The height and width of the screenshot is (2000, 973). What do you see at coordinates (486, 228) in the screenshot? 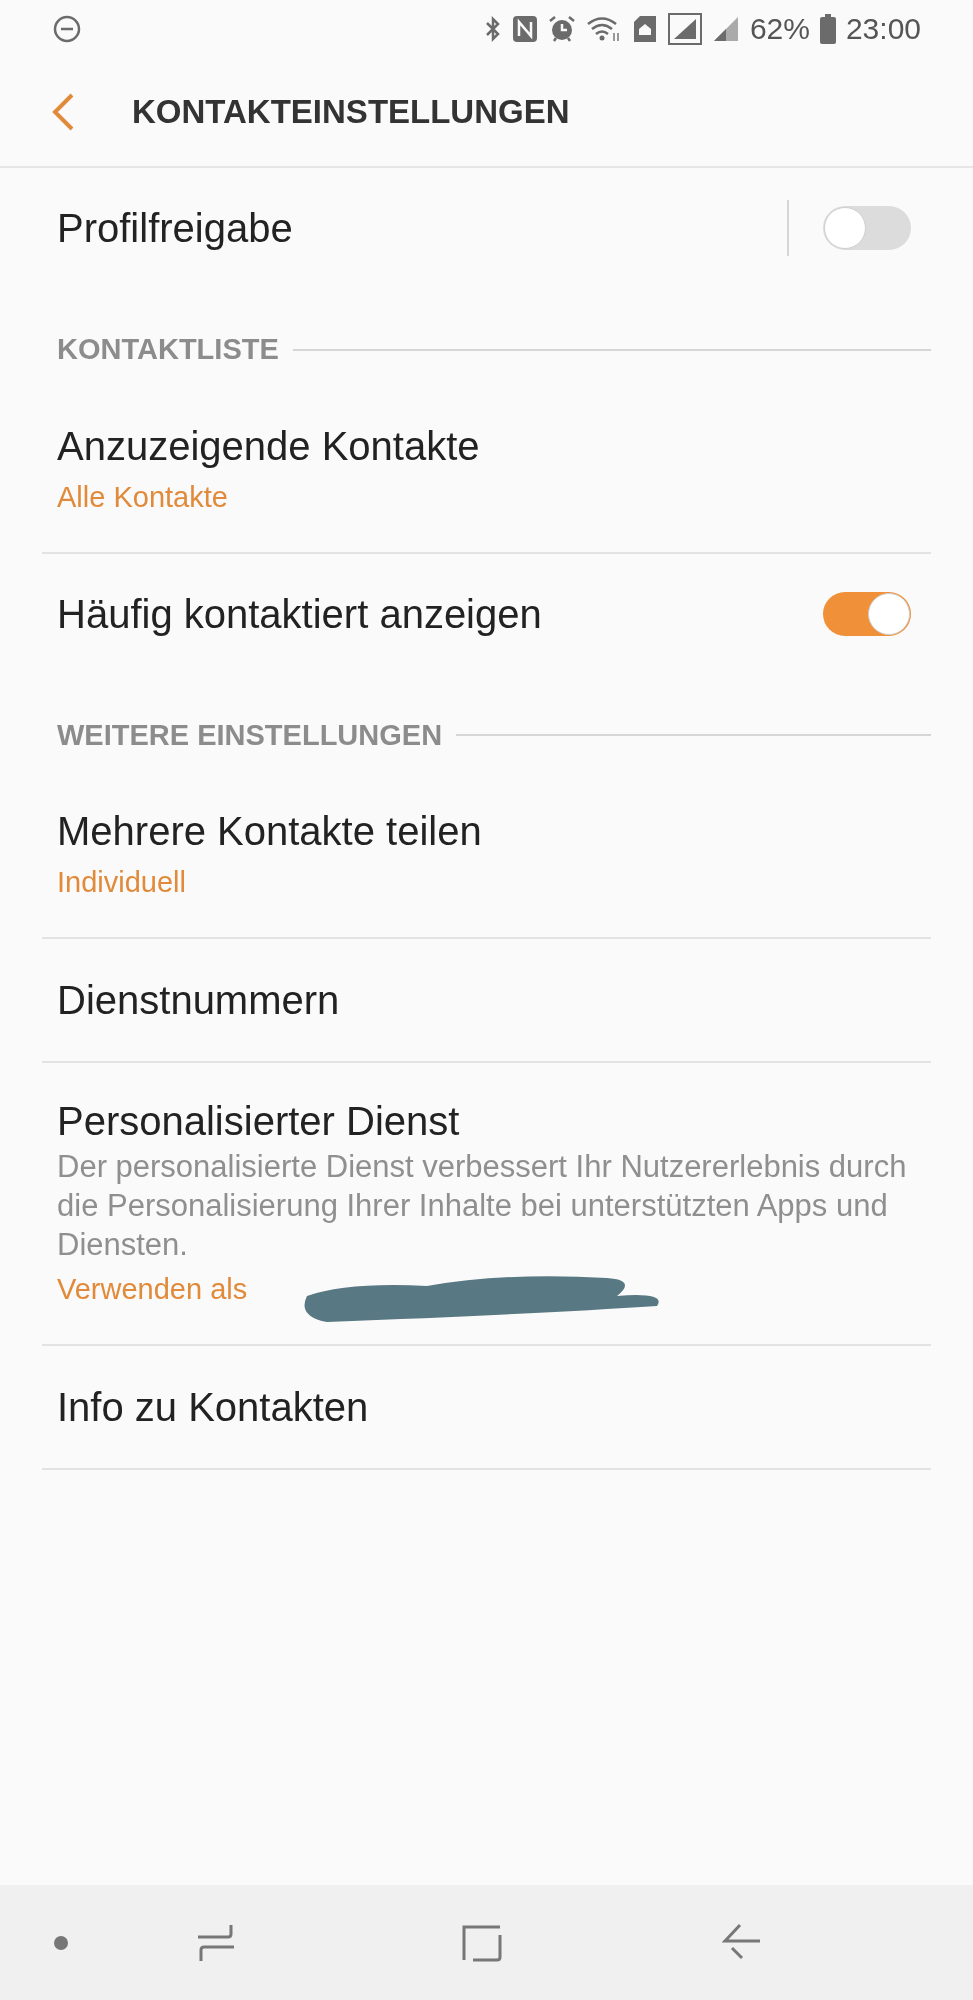
I see `settings-row: Profilfreigabe` at bounding box center [486, 228].